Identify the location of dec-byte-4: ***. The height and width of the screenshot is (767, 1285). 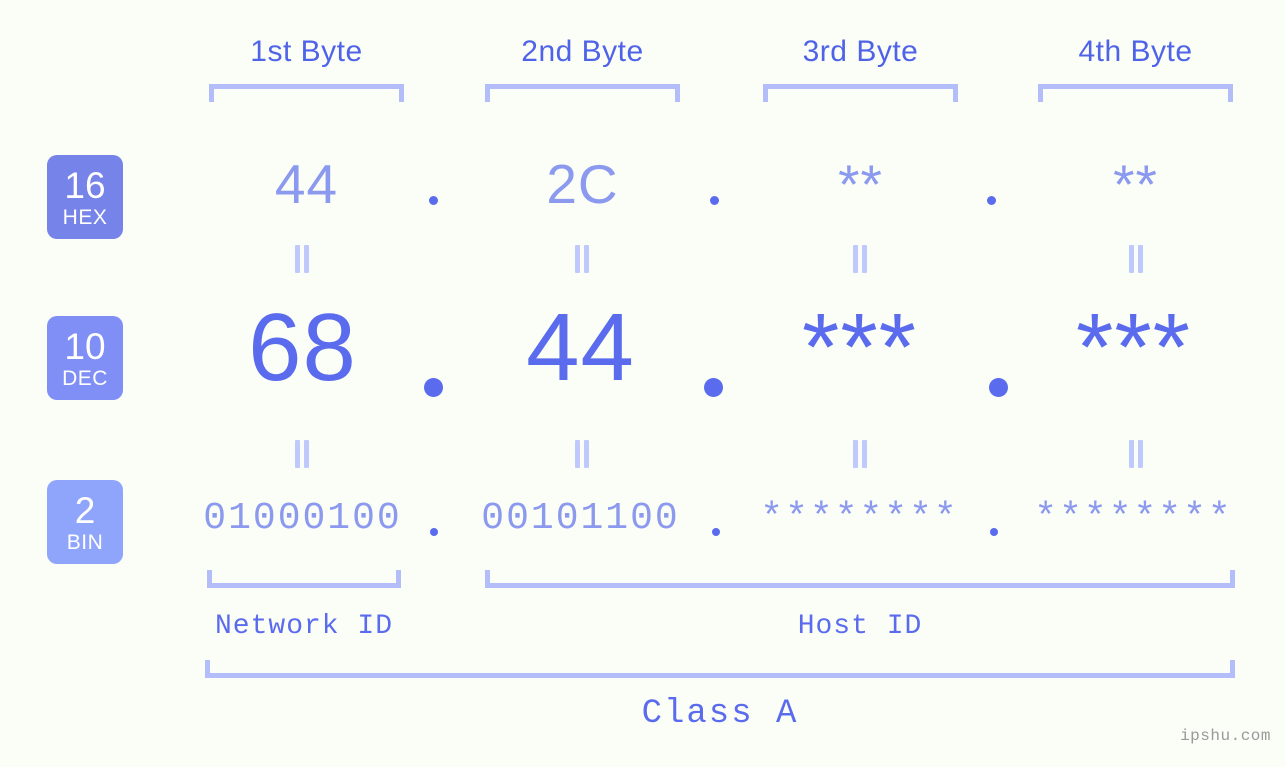
(1133, 347).